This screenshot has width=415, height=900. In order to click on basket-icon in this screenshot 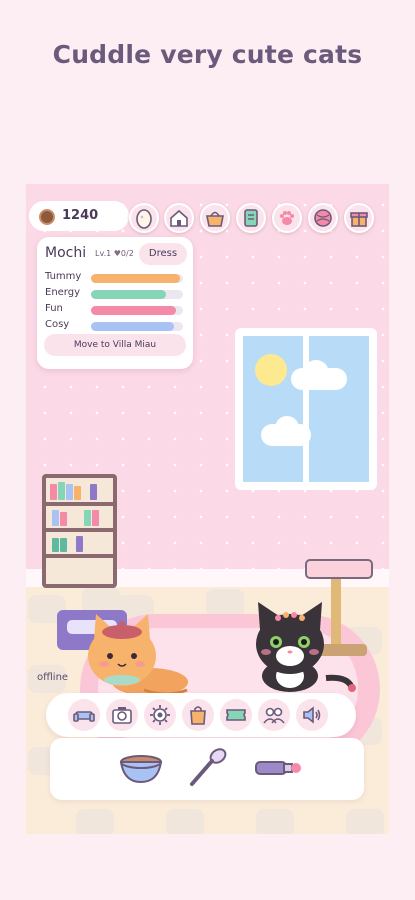, I will do `click(215, 218)`.